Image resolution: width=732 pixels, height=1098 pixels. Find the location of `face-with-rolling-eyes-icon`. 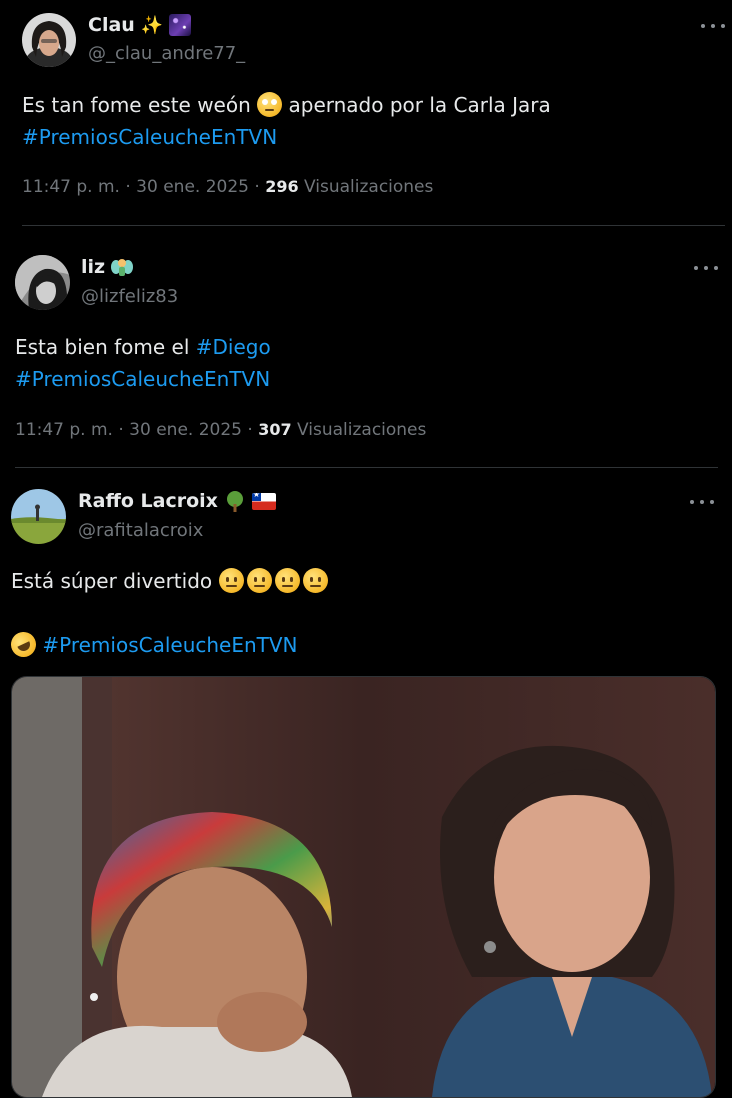

face-with-rolling-eyes-icon is located at coordinates (270, 104).